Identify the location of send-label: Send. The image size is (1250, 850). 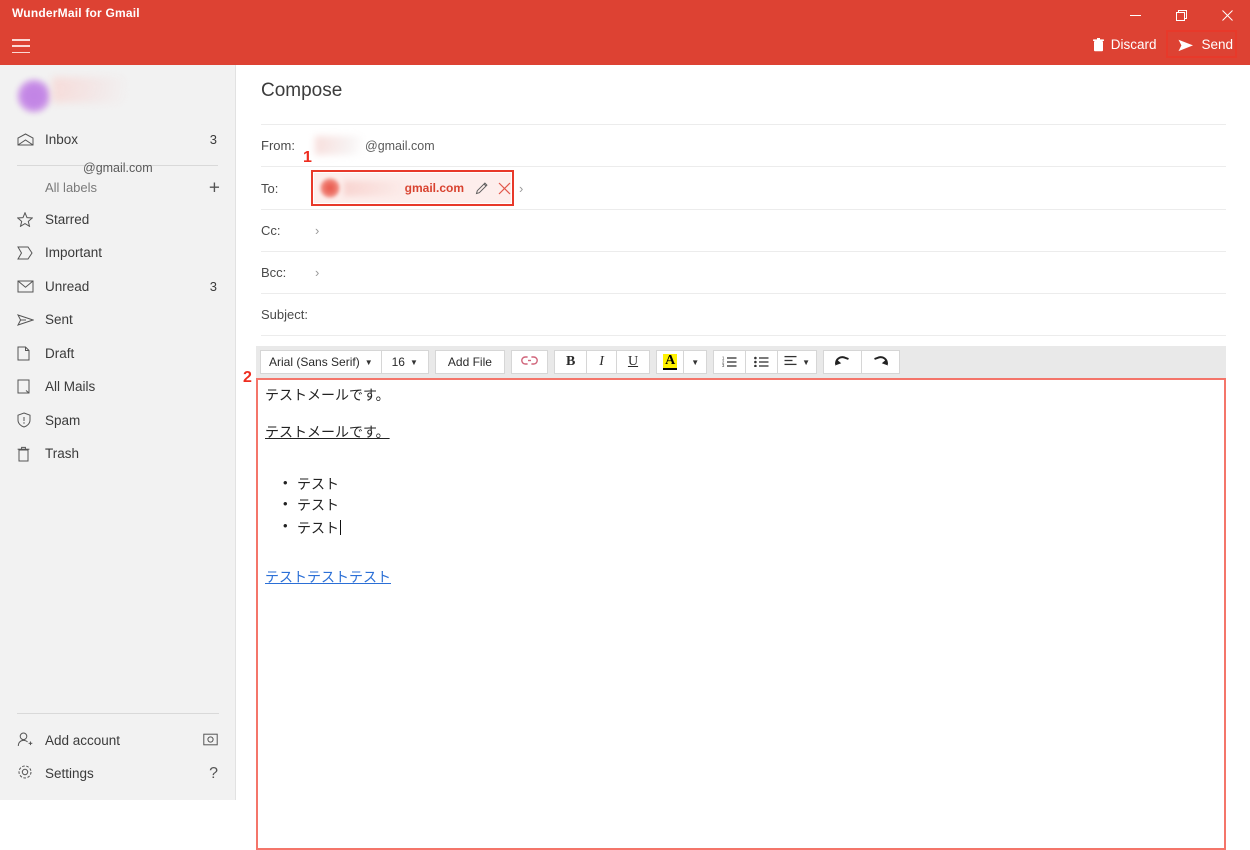
(1217, 45).